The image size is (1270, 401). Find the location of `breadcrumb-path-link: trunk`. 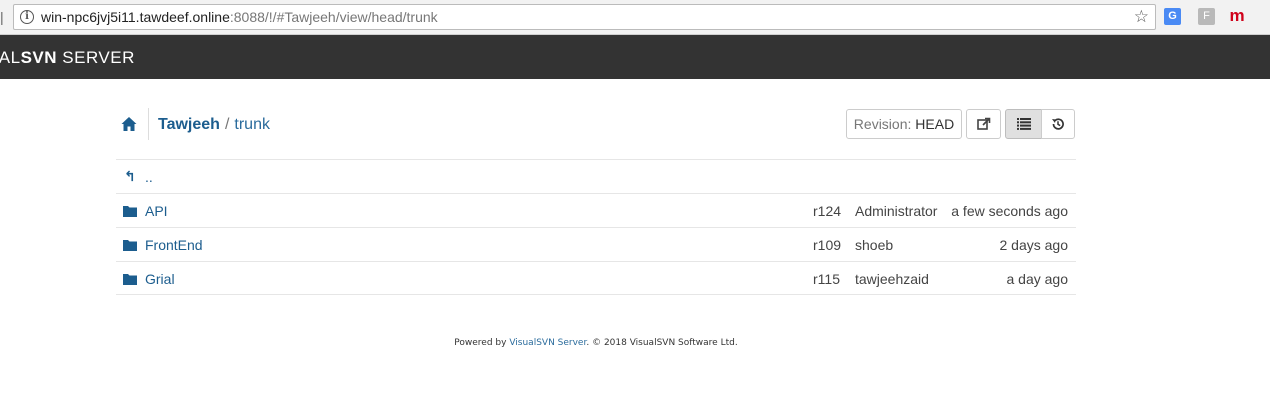

breadcrumb-path-link: trunk is located at coordinates (252, 124).